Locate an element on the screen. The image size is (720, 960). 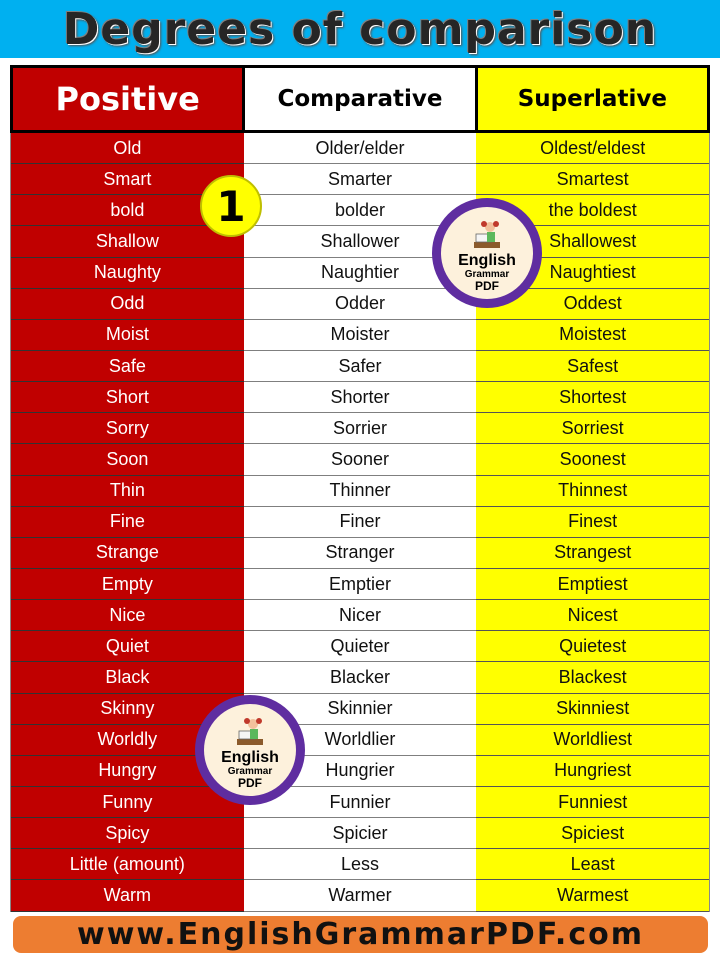
superlative-cell: Shortest is located at coordinates (593, 398).